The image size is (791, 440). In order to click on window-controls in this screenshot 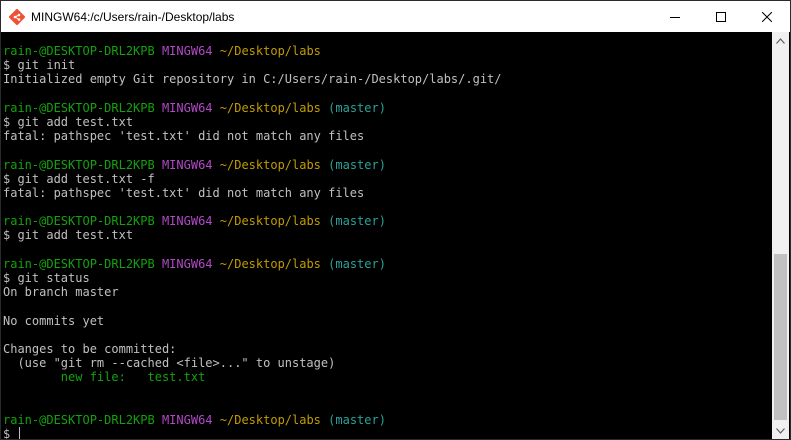, I will do `click(721, 16)`.